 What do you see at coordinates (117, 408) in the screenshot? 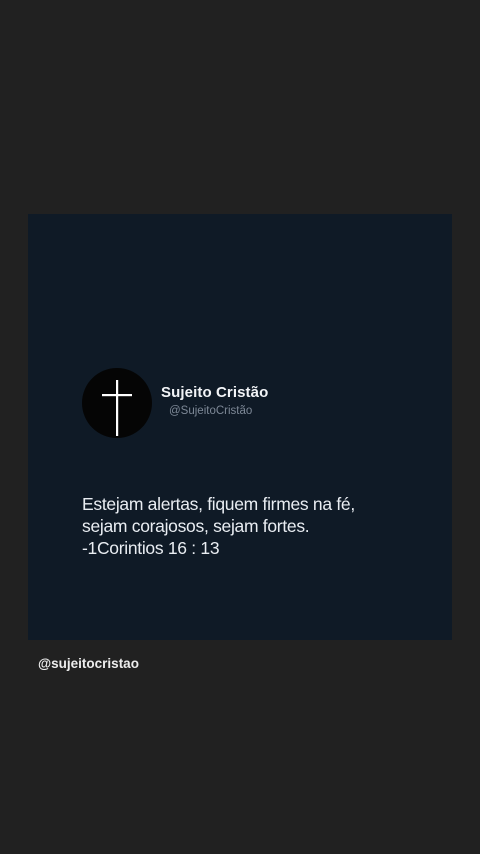
I see `cross-icon` at bounding box center [117, 408].